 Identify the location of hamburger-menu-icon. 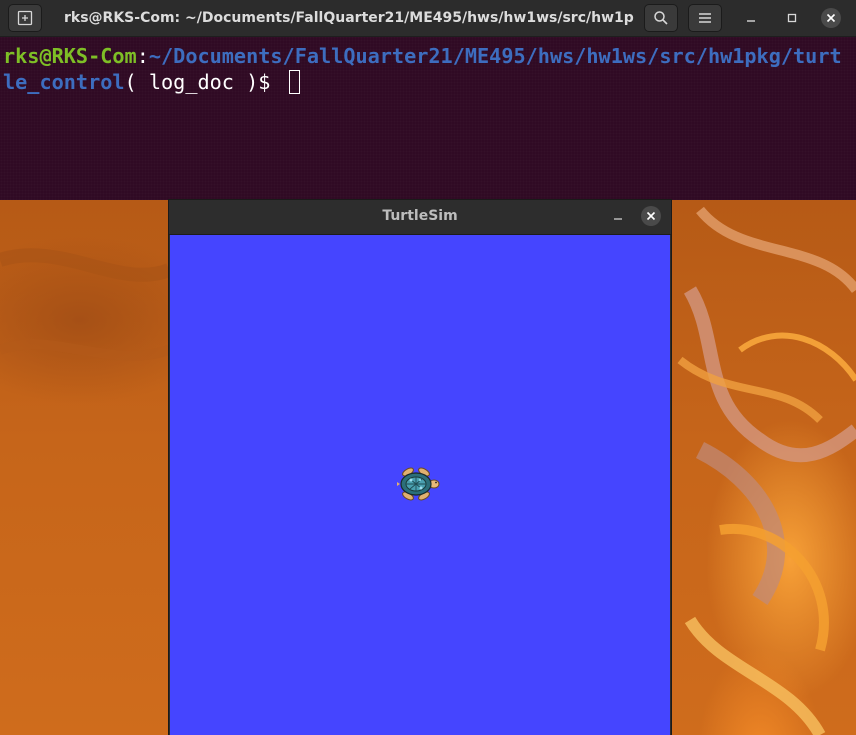
(705, 18).